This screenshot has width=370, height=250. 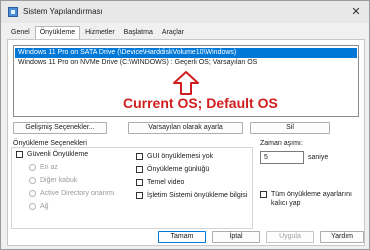 What do you see at coordinates (182, 237) in the screenshot?
I see `ok-button: Tamam` at bounding box center [182, 237].